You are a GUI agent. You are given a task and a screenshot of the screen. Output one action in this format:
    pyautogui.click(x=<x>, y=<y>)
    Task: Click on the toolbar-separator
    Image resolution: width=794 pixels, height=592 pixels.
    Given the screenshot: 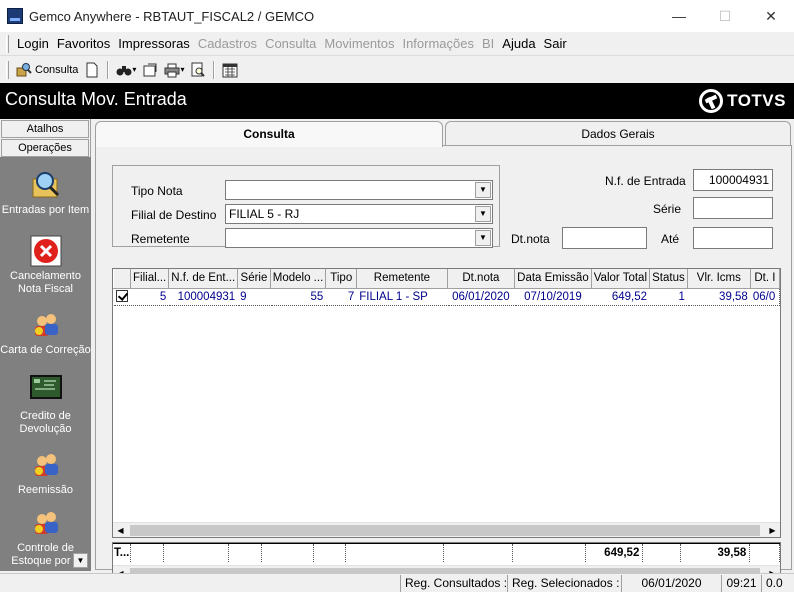 What is the action you would take?
    pyautogui.click(x=108, y=69)
    